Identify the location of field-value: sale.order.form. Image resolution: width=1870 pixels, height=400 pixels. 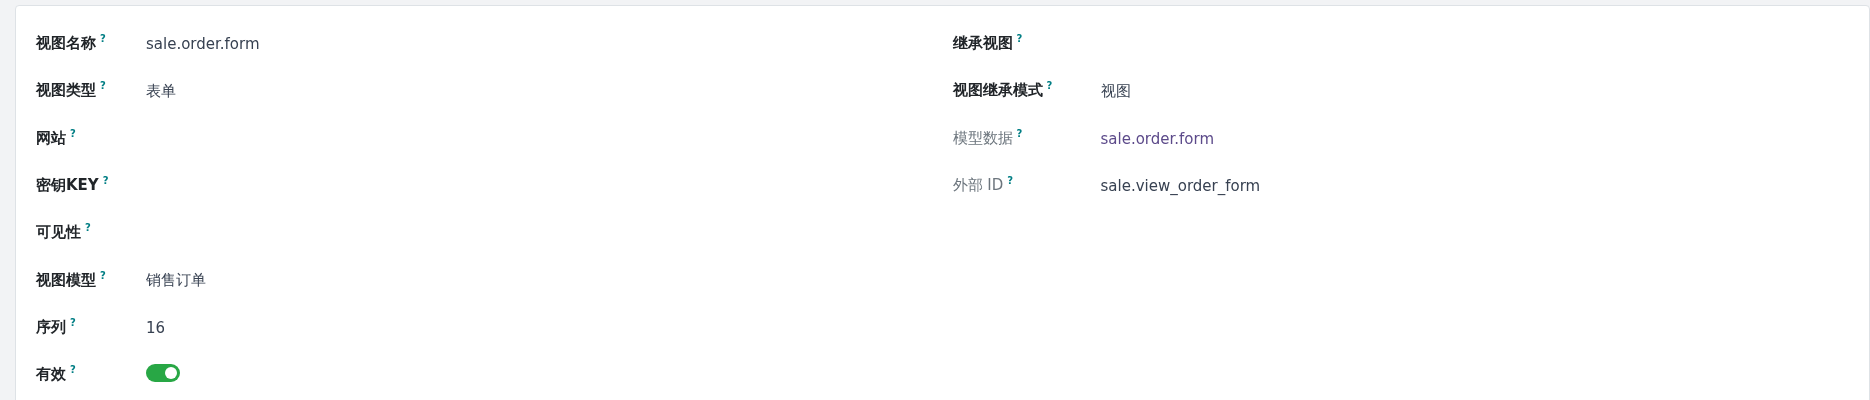
(203, 44).